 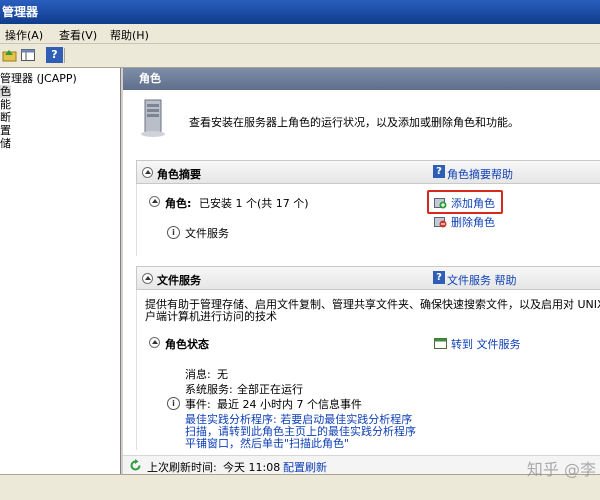 I want to click on bpa-line3: 平铺窗口，然后单击"扫描此角色", so click(x=267, y=443).